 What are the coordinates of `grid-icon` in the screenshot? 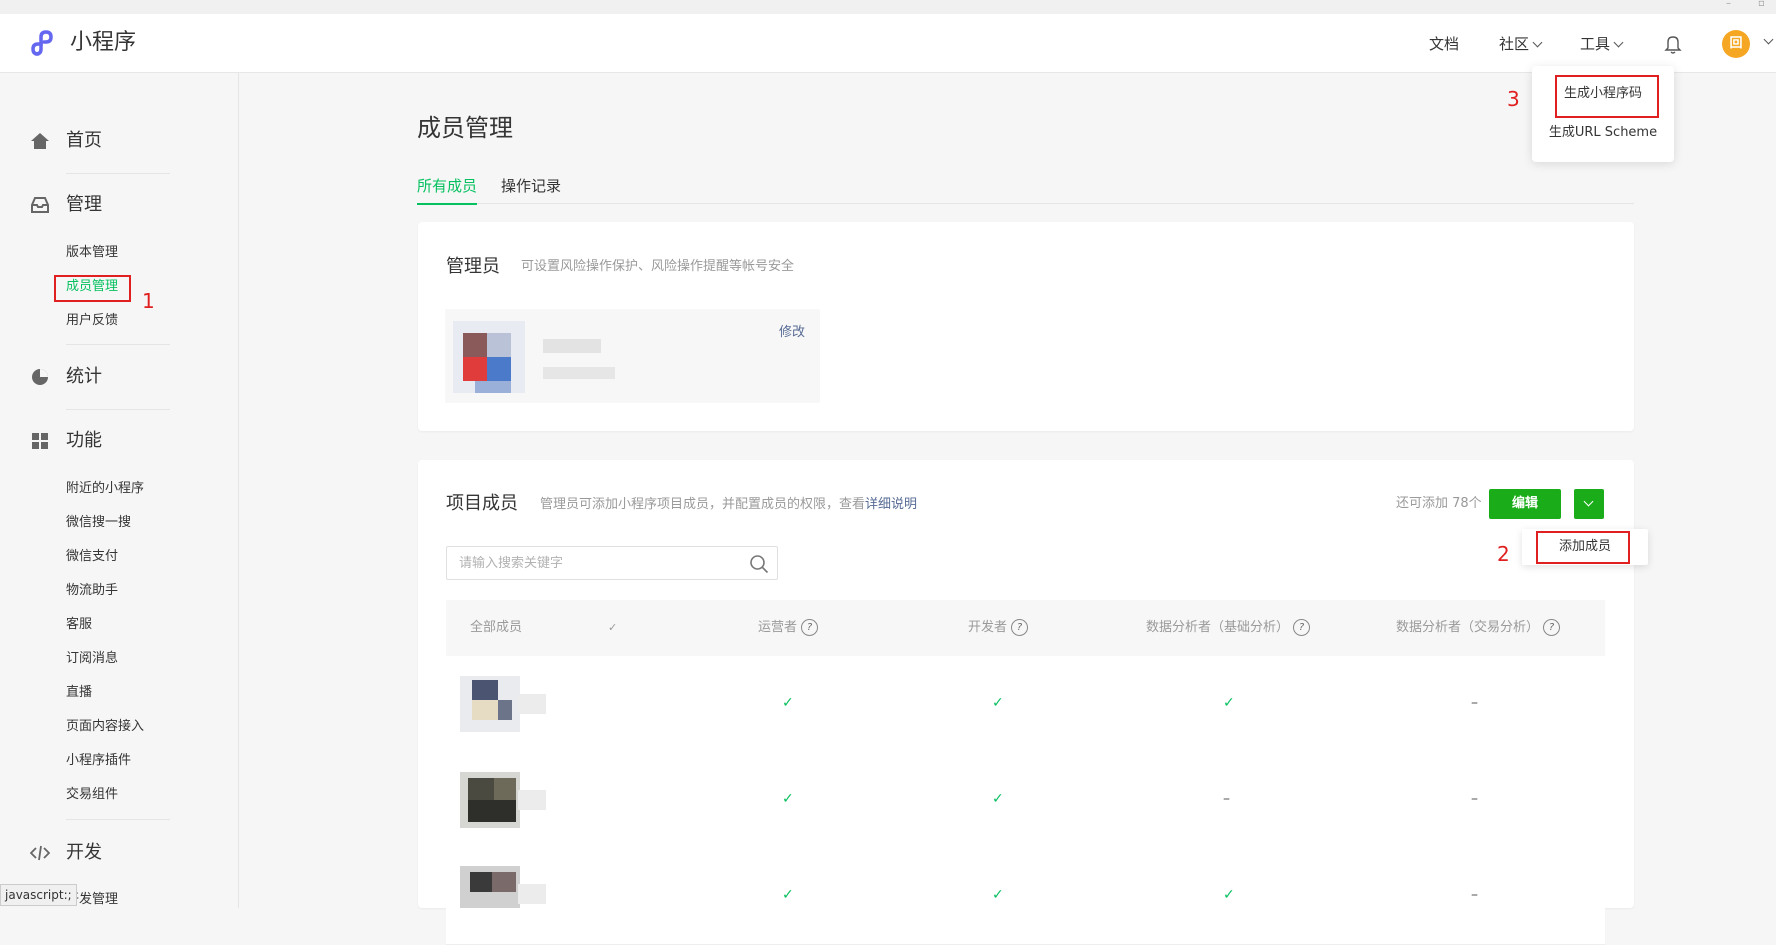 It's located at (40, 441).